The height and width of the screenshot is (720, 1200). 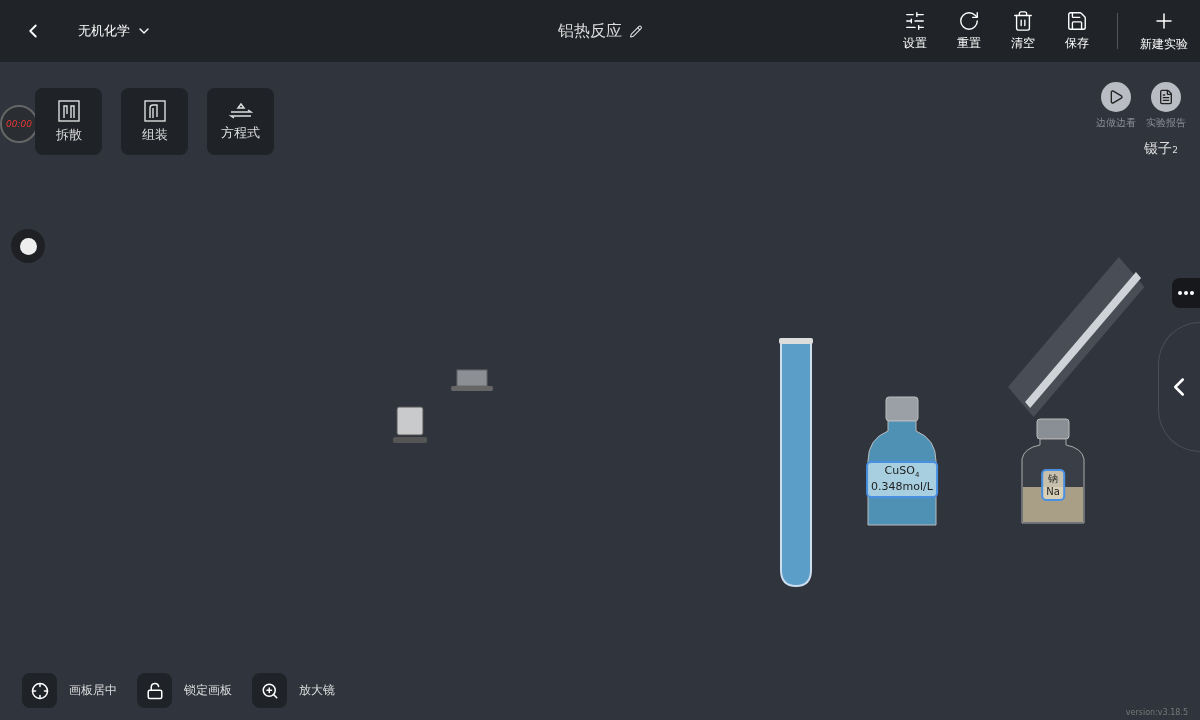 What do you see at coordinates (1116, 106) in the screenshot?
I see `side-button: 边做边看` at bounding box center [1116, 106].